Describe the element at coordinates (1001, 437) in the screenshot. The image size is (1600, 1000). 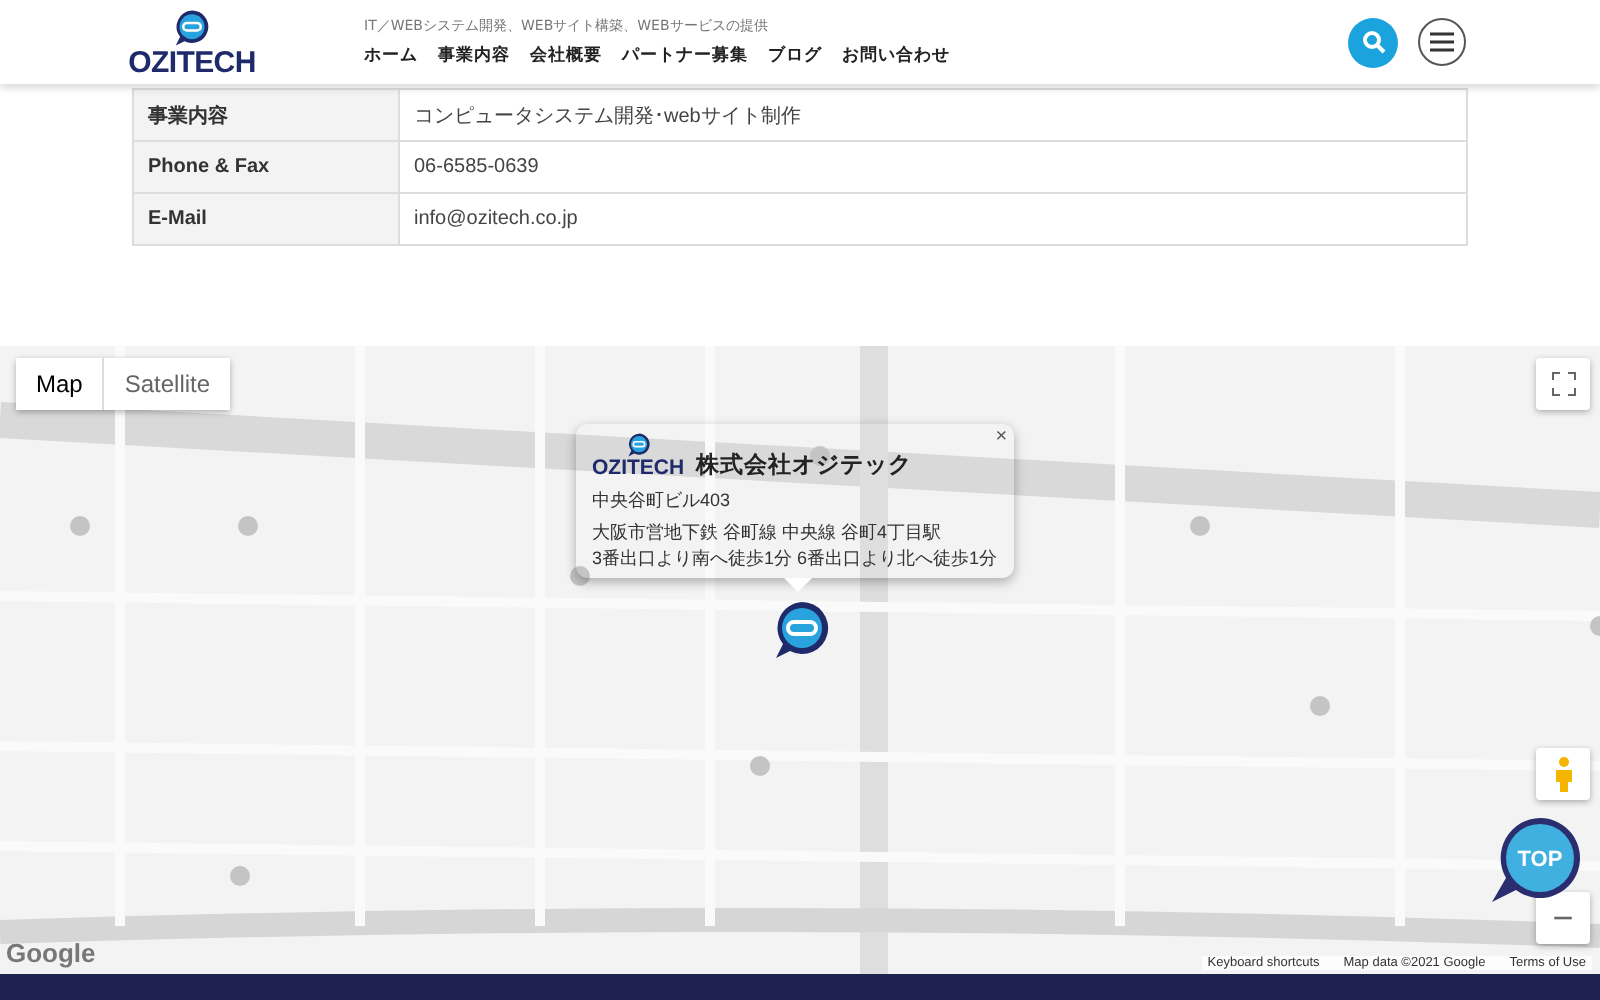
I see `close-button: ×` at that location.